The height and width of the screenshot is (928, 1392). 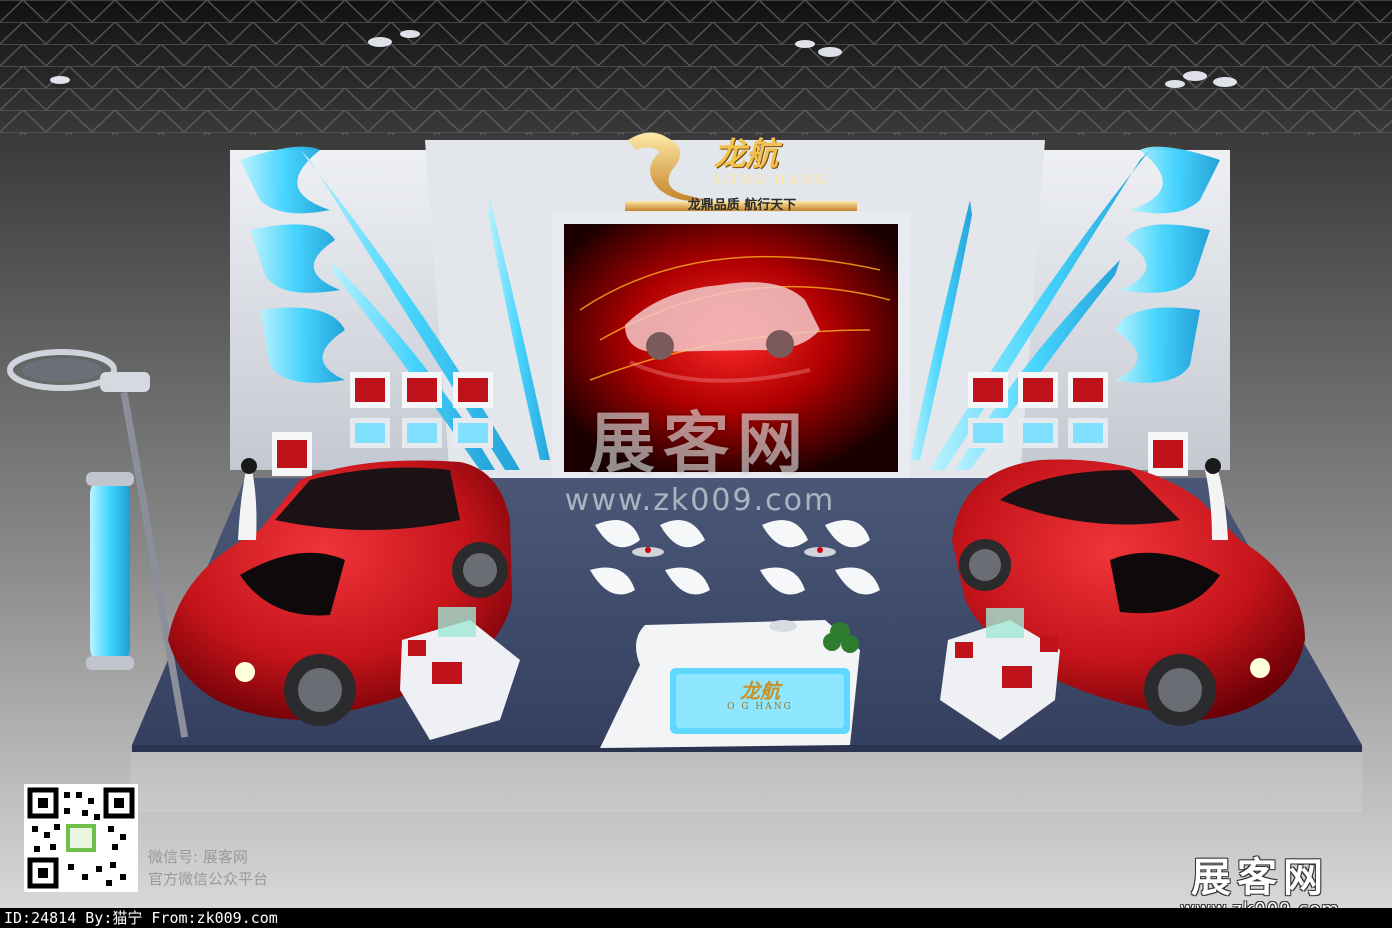 I want to click on wechat-info: 微信号: 展客网 官方微信公众平台, so click(x=208, y=868).